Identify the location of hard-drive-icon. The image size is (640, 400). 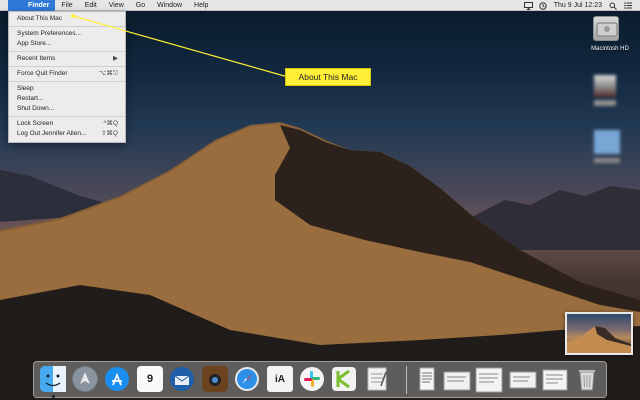
(606, 28).